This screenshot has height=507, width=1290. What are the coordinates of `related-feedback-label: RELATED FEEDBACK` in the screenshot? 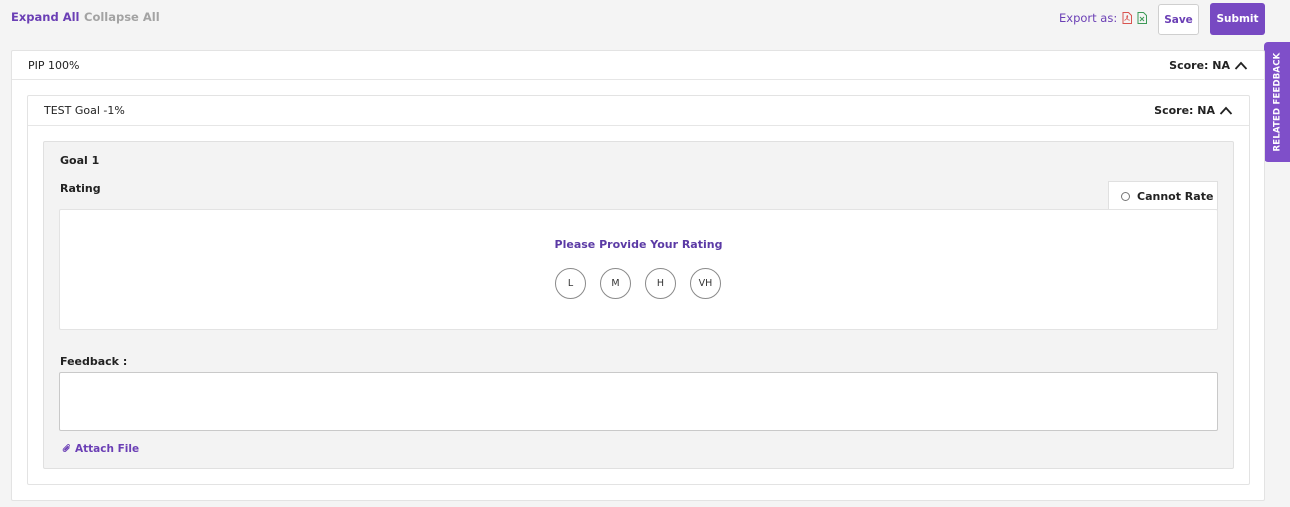 It's located at (1277, 102).